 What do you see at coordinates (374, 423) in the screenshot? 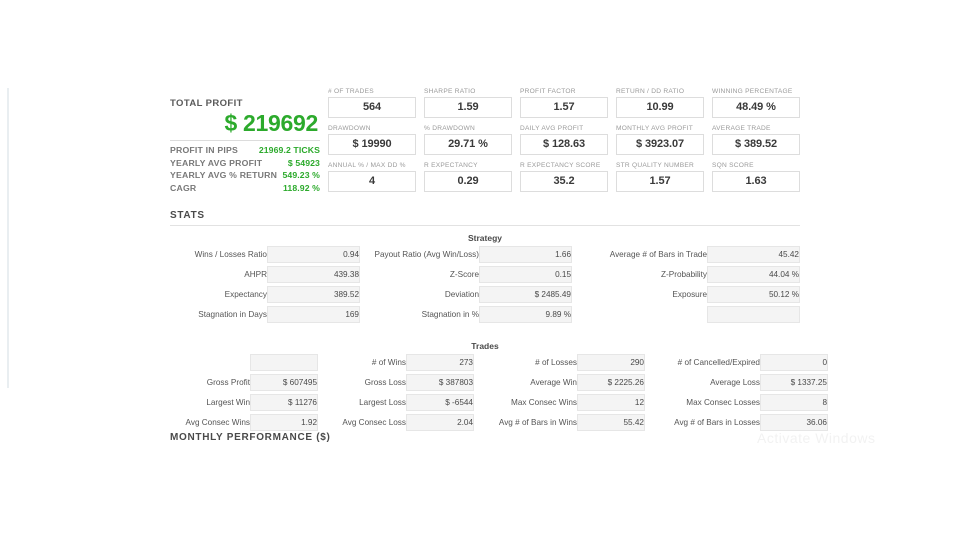
I see `stat-label: Avg Consec Loss` at bounding box center [374, 423].